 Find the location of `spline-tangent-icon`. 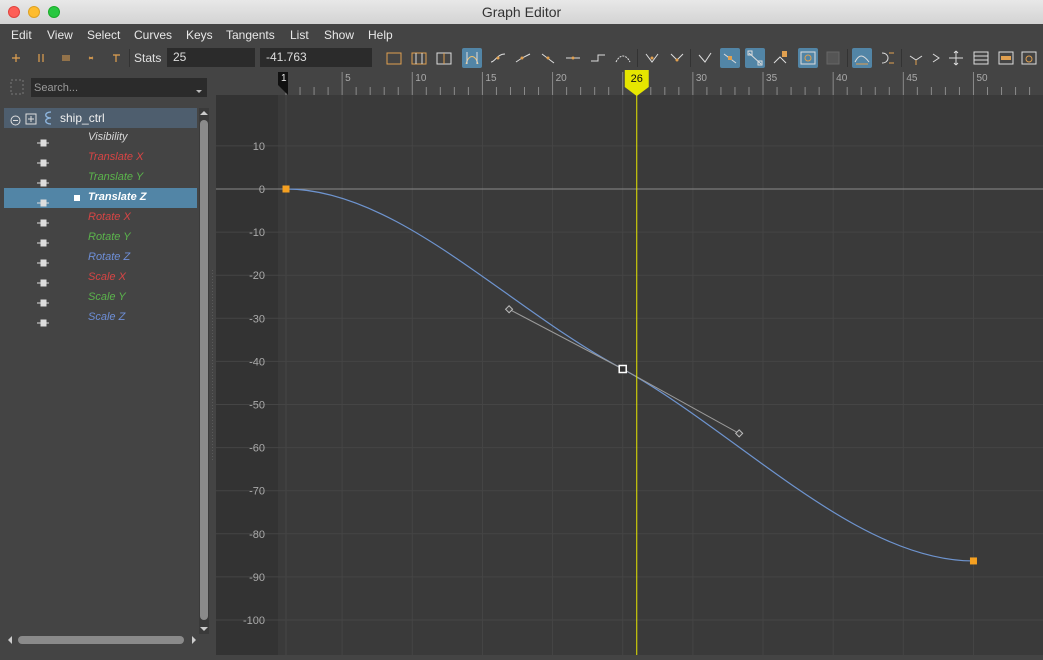

spline-tangent-icon is located at coordinates (498, 58).